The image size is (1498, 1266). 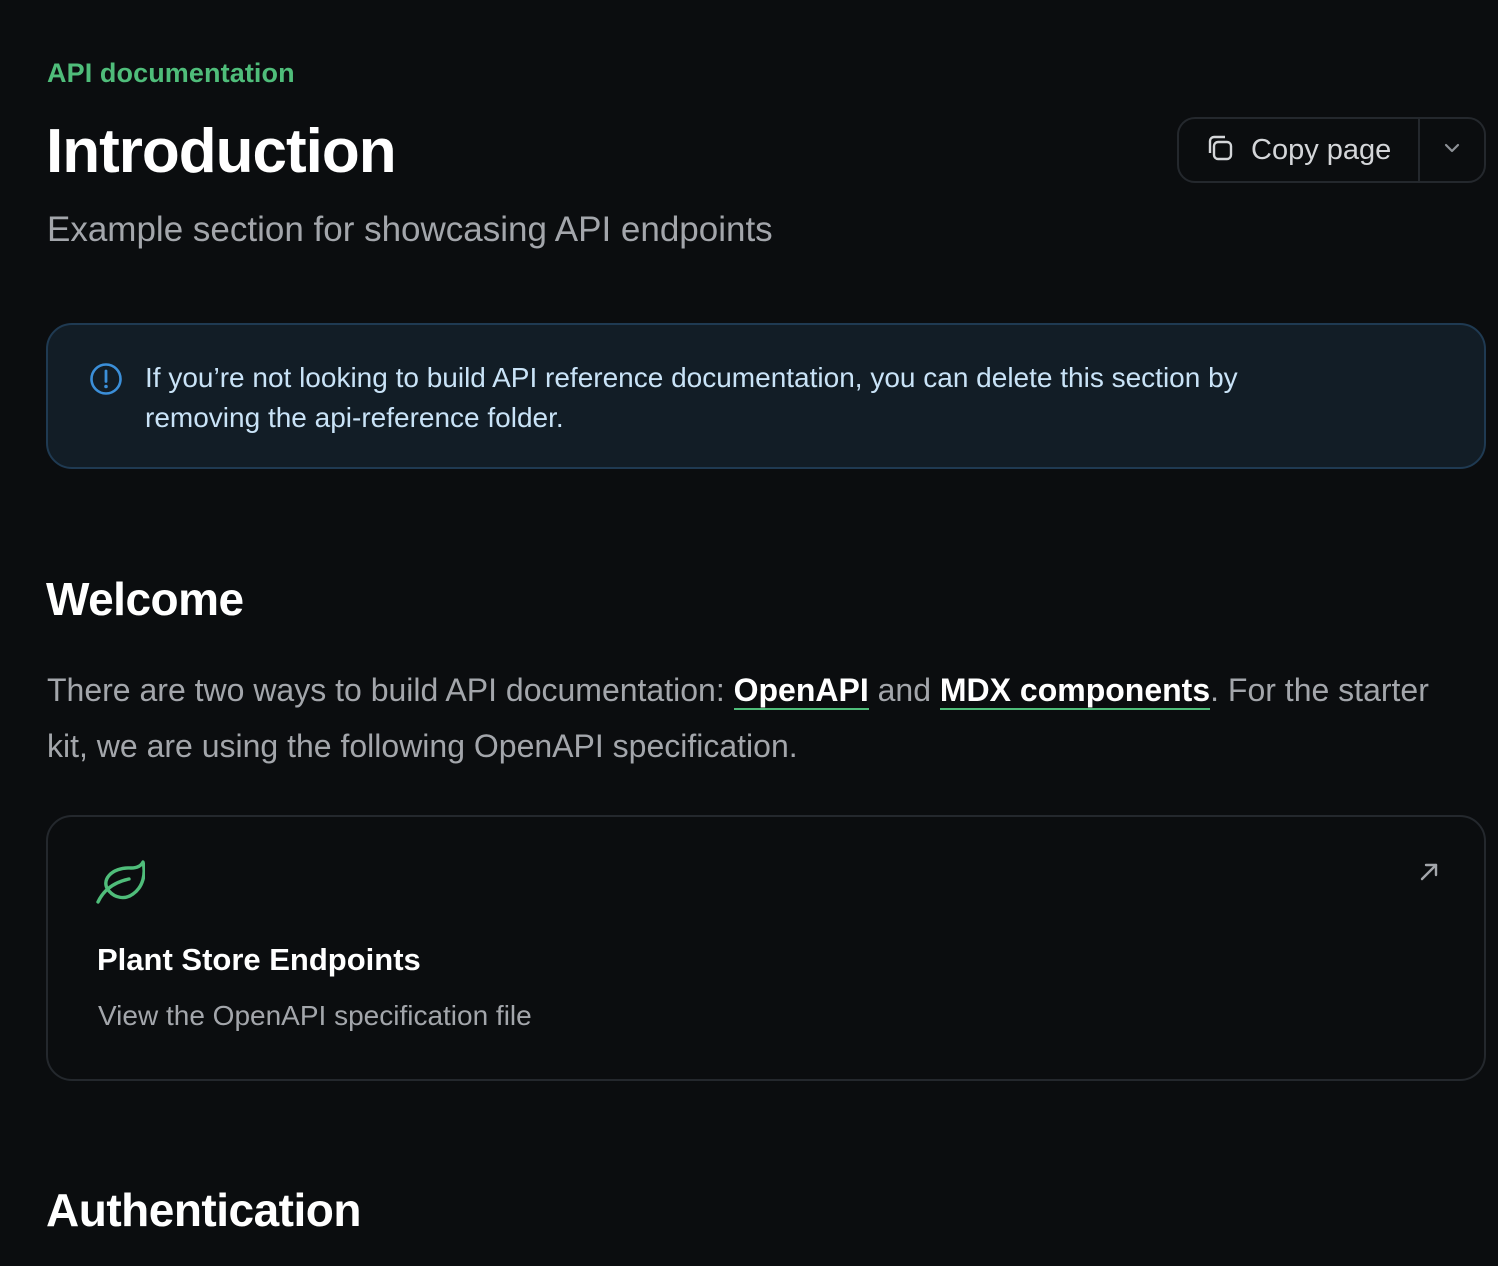 What do you see at coordinates (171, 73) in the screenshot?
I see `section-eyebrow: API documentation` at bounding box center [171, 73].